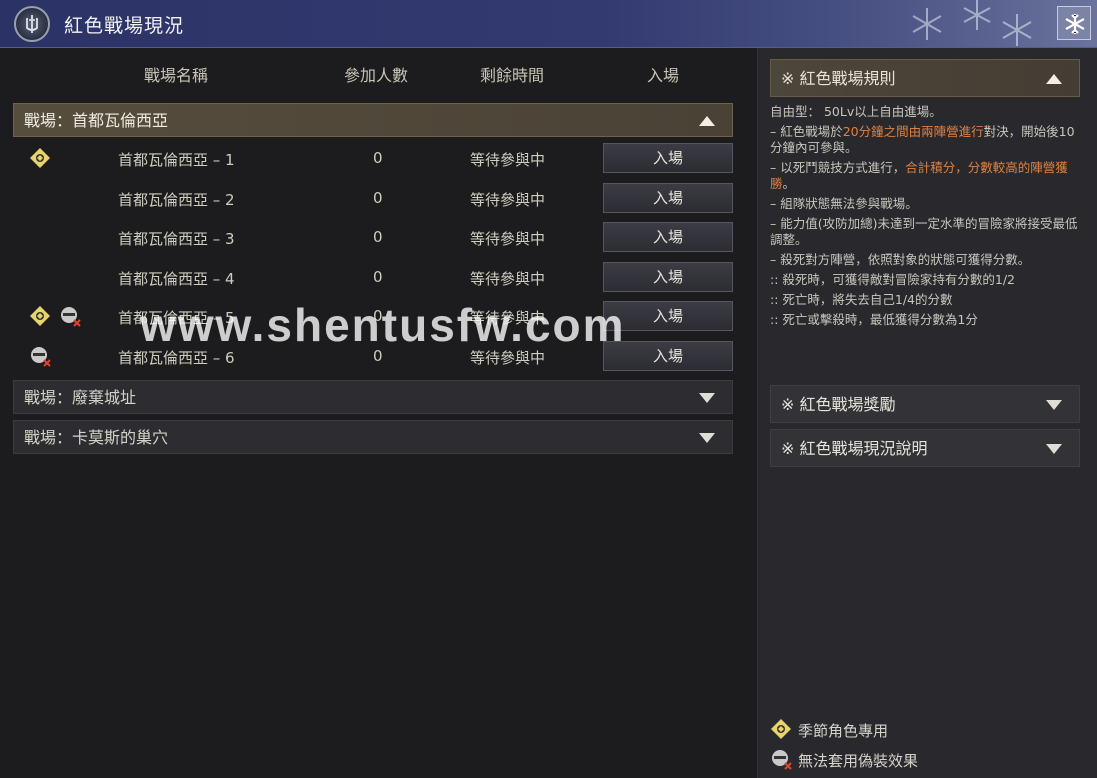 This screenshot has height=778, width=1097. Describe the element at coordinates (838, 404) in the screenshot. I see `reward-header-label: ※ 紅色戰場獎勵` at that location.